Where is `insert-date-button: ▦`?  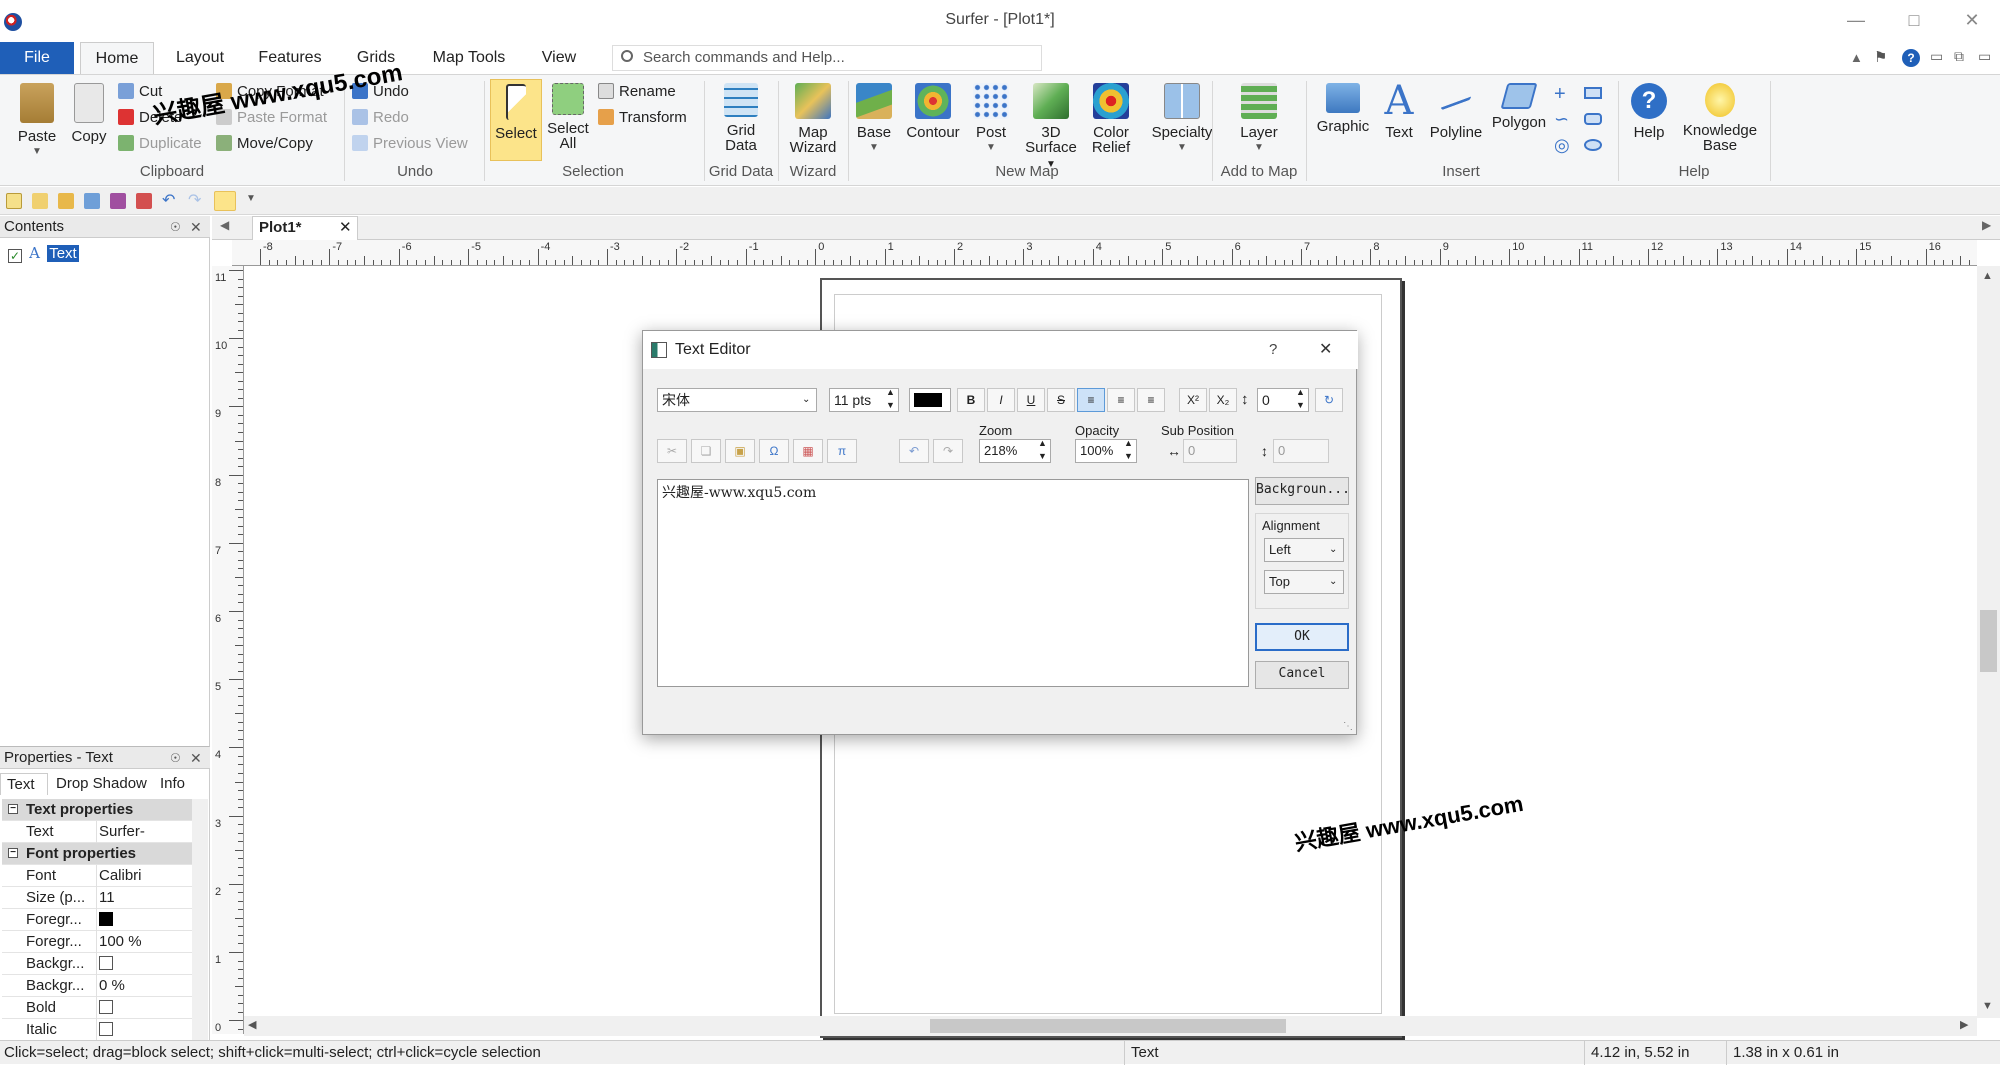 insert-date-button: ▦ is located at coordinates (808, 451).